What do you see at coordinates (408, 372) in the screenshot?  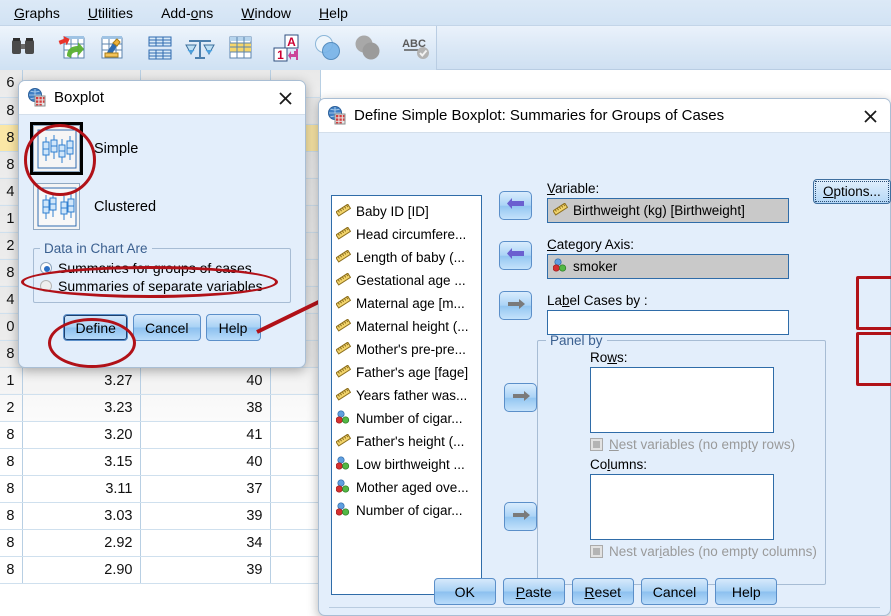 I see `source-variable-item: Father's age [fage]` at bounding box center [408, 372].